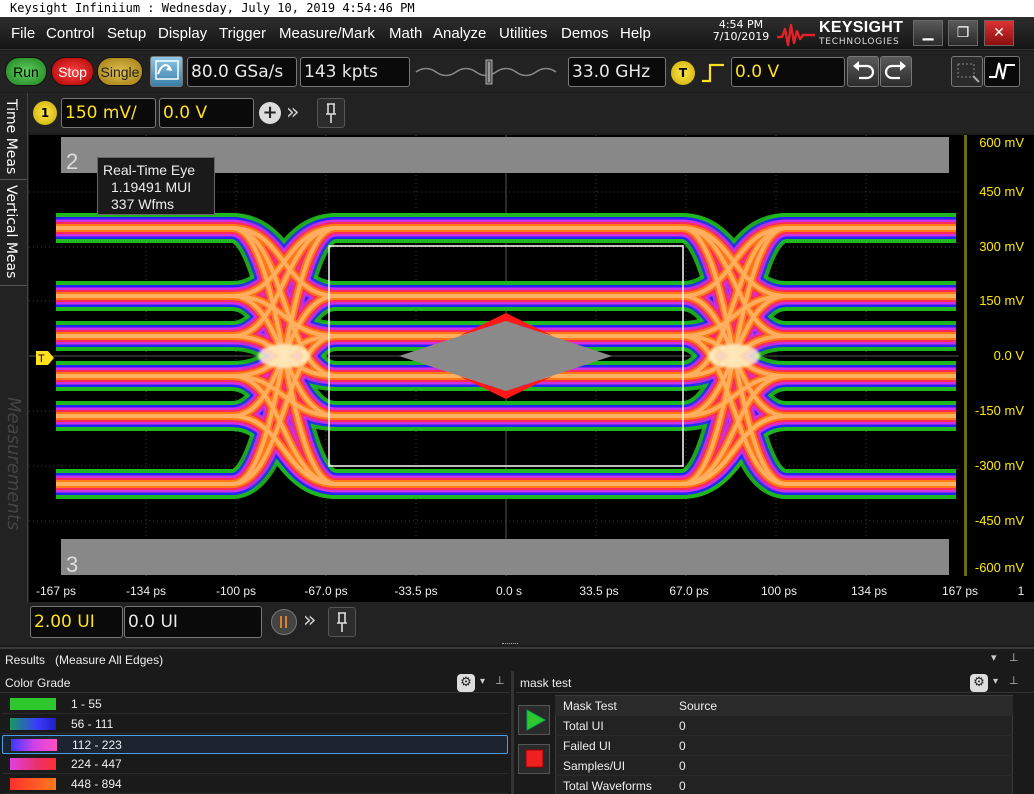  Describe the element at coordinates (960, 591) in the screenshot. I see `x-tick-label: 167 ps` at that location.